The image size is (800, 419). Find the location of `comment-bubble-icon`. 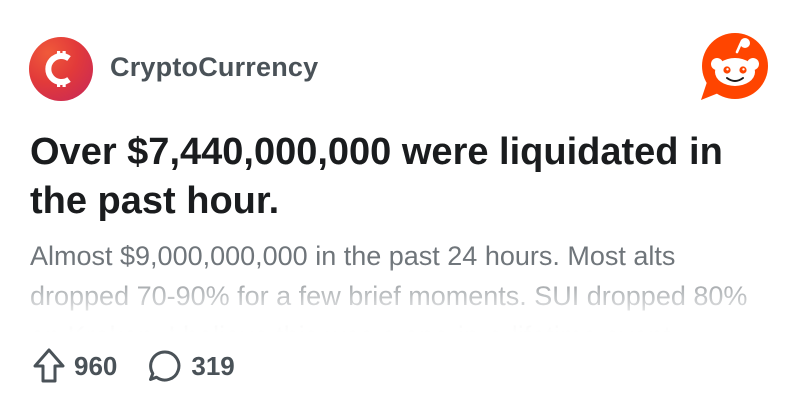

comment-bubble-icon is located at coordinates (165, 366).